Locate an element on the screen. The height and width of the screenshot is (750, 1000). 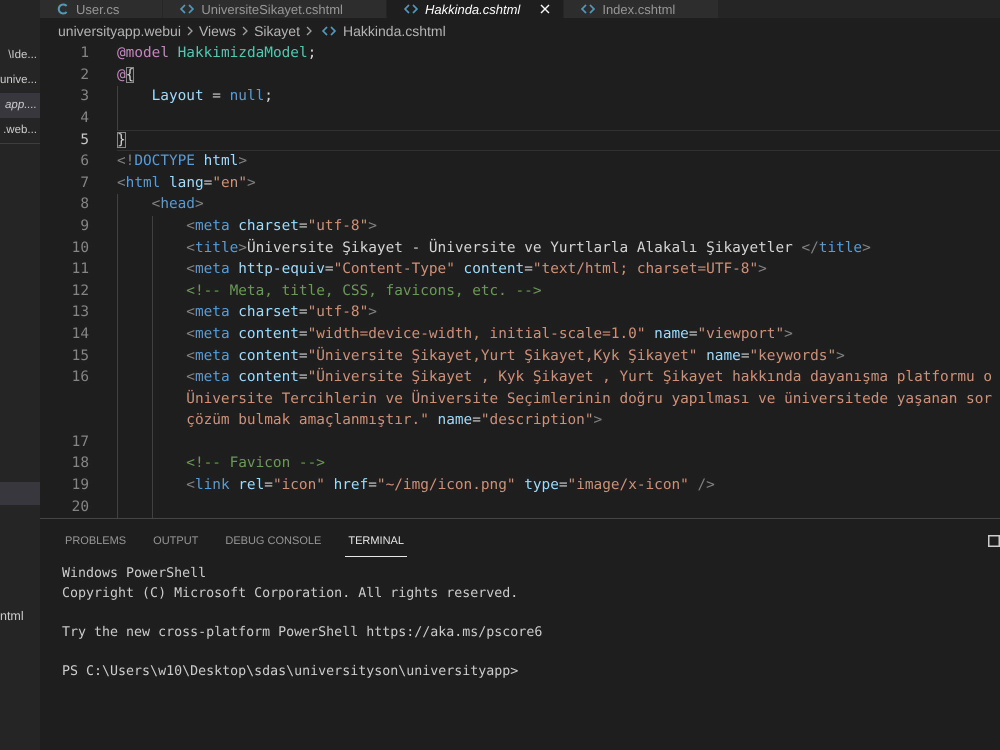
line-number: 5 is located at coordinates (84, 140).